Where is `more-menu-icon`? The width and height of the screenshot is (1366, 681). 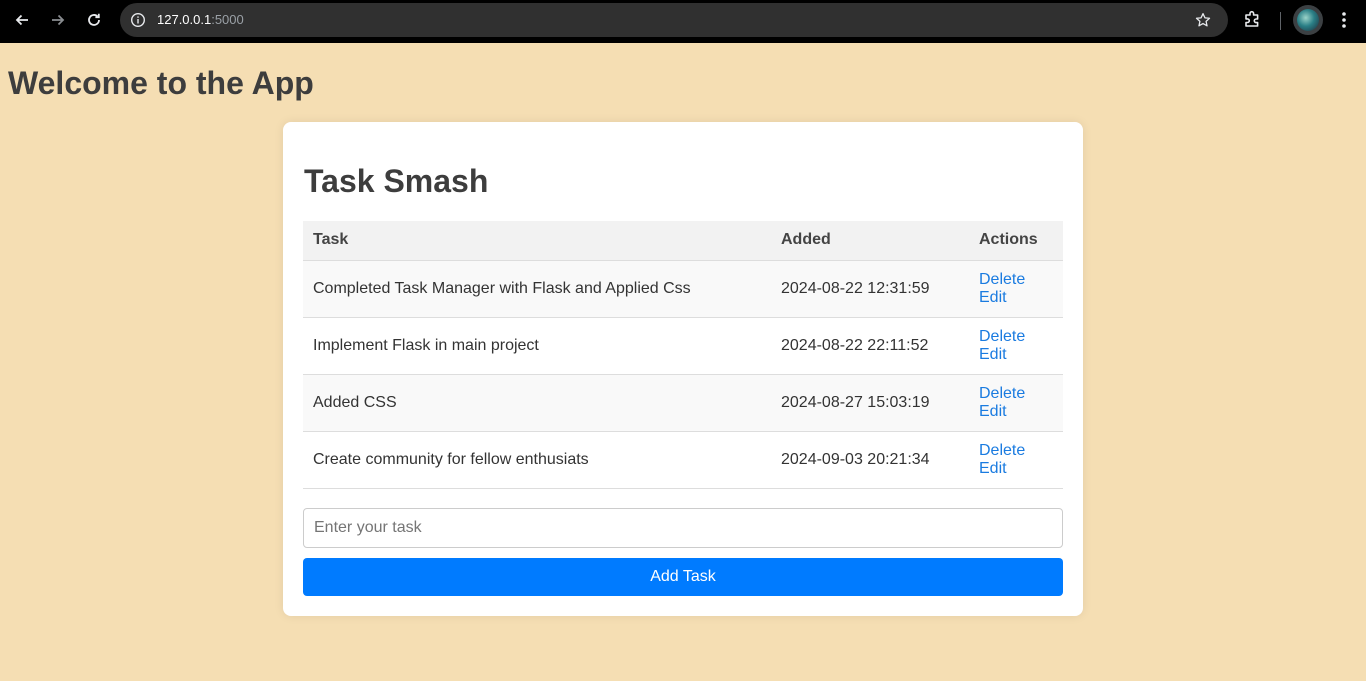
more-menu-icon is located at coordinates (1344, 22).